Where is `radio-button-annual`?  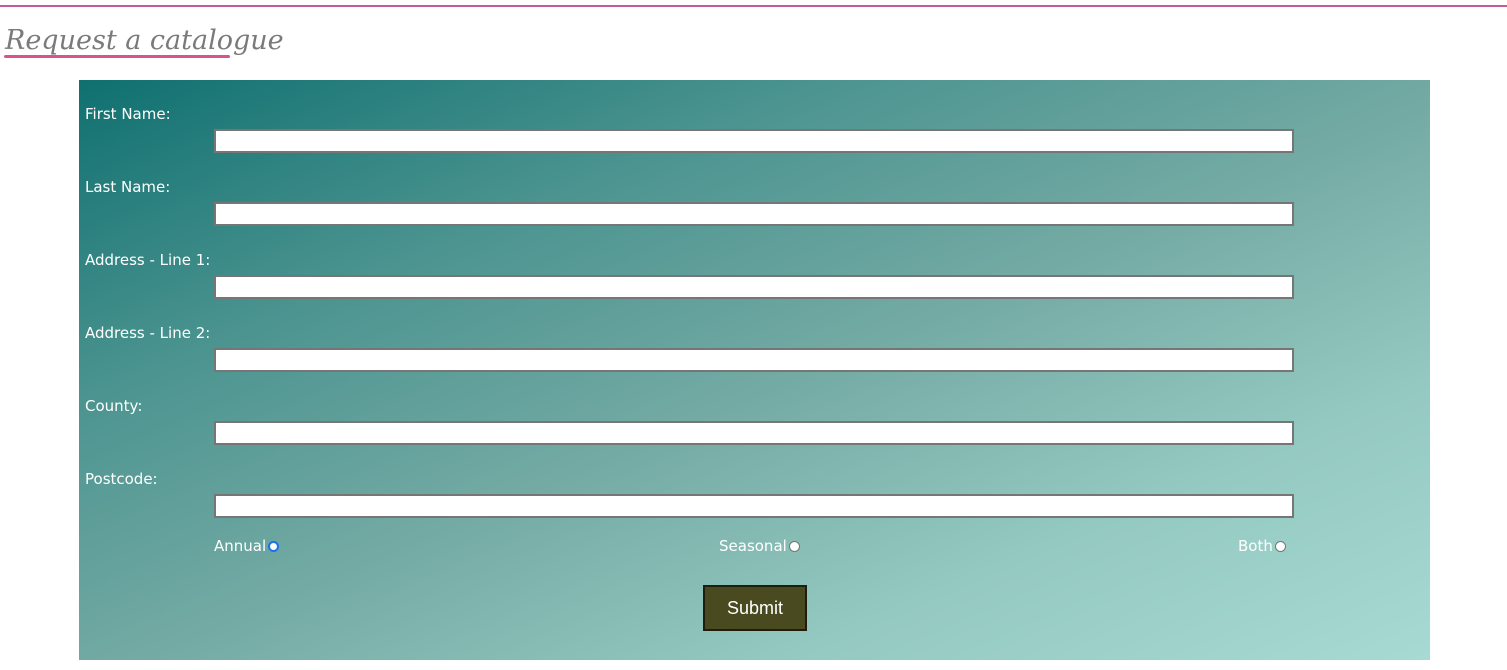
radio-button-annual is located at coordinates (274, 546).